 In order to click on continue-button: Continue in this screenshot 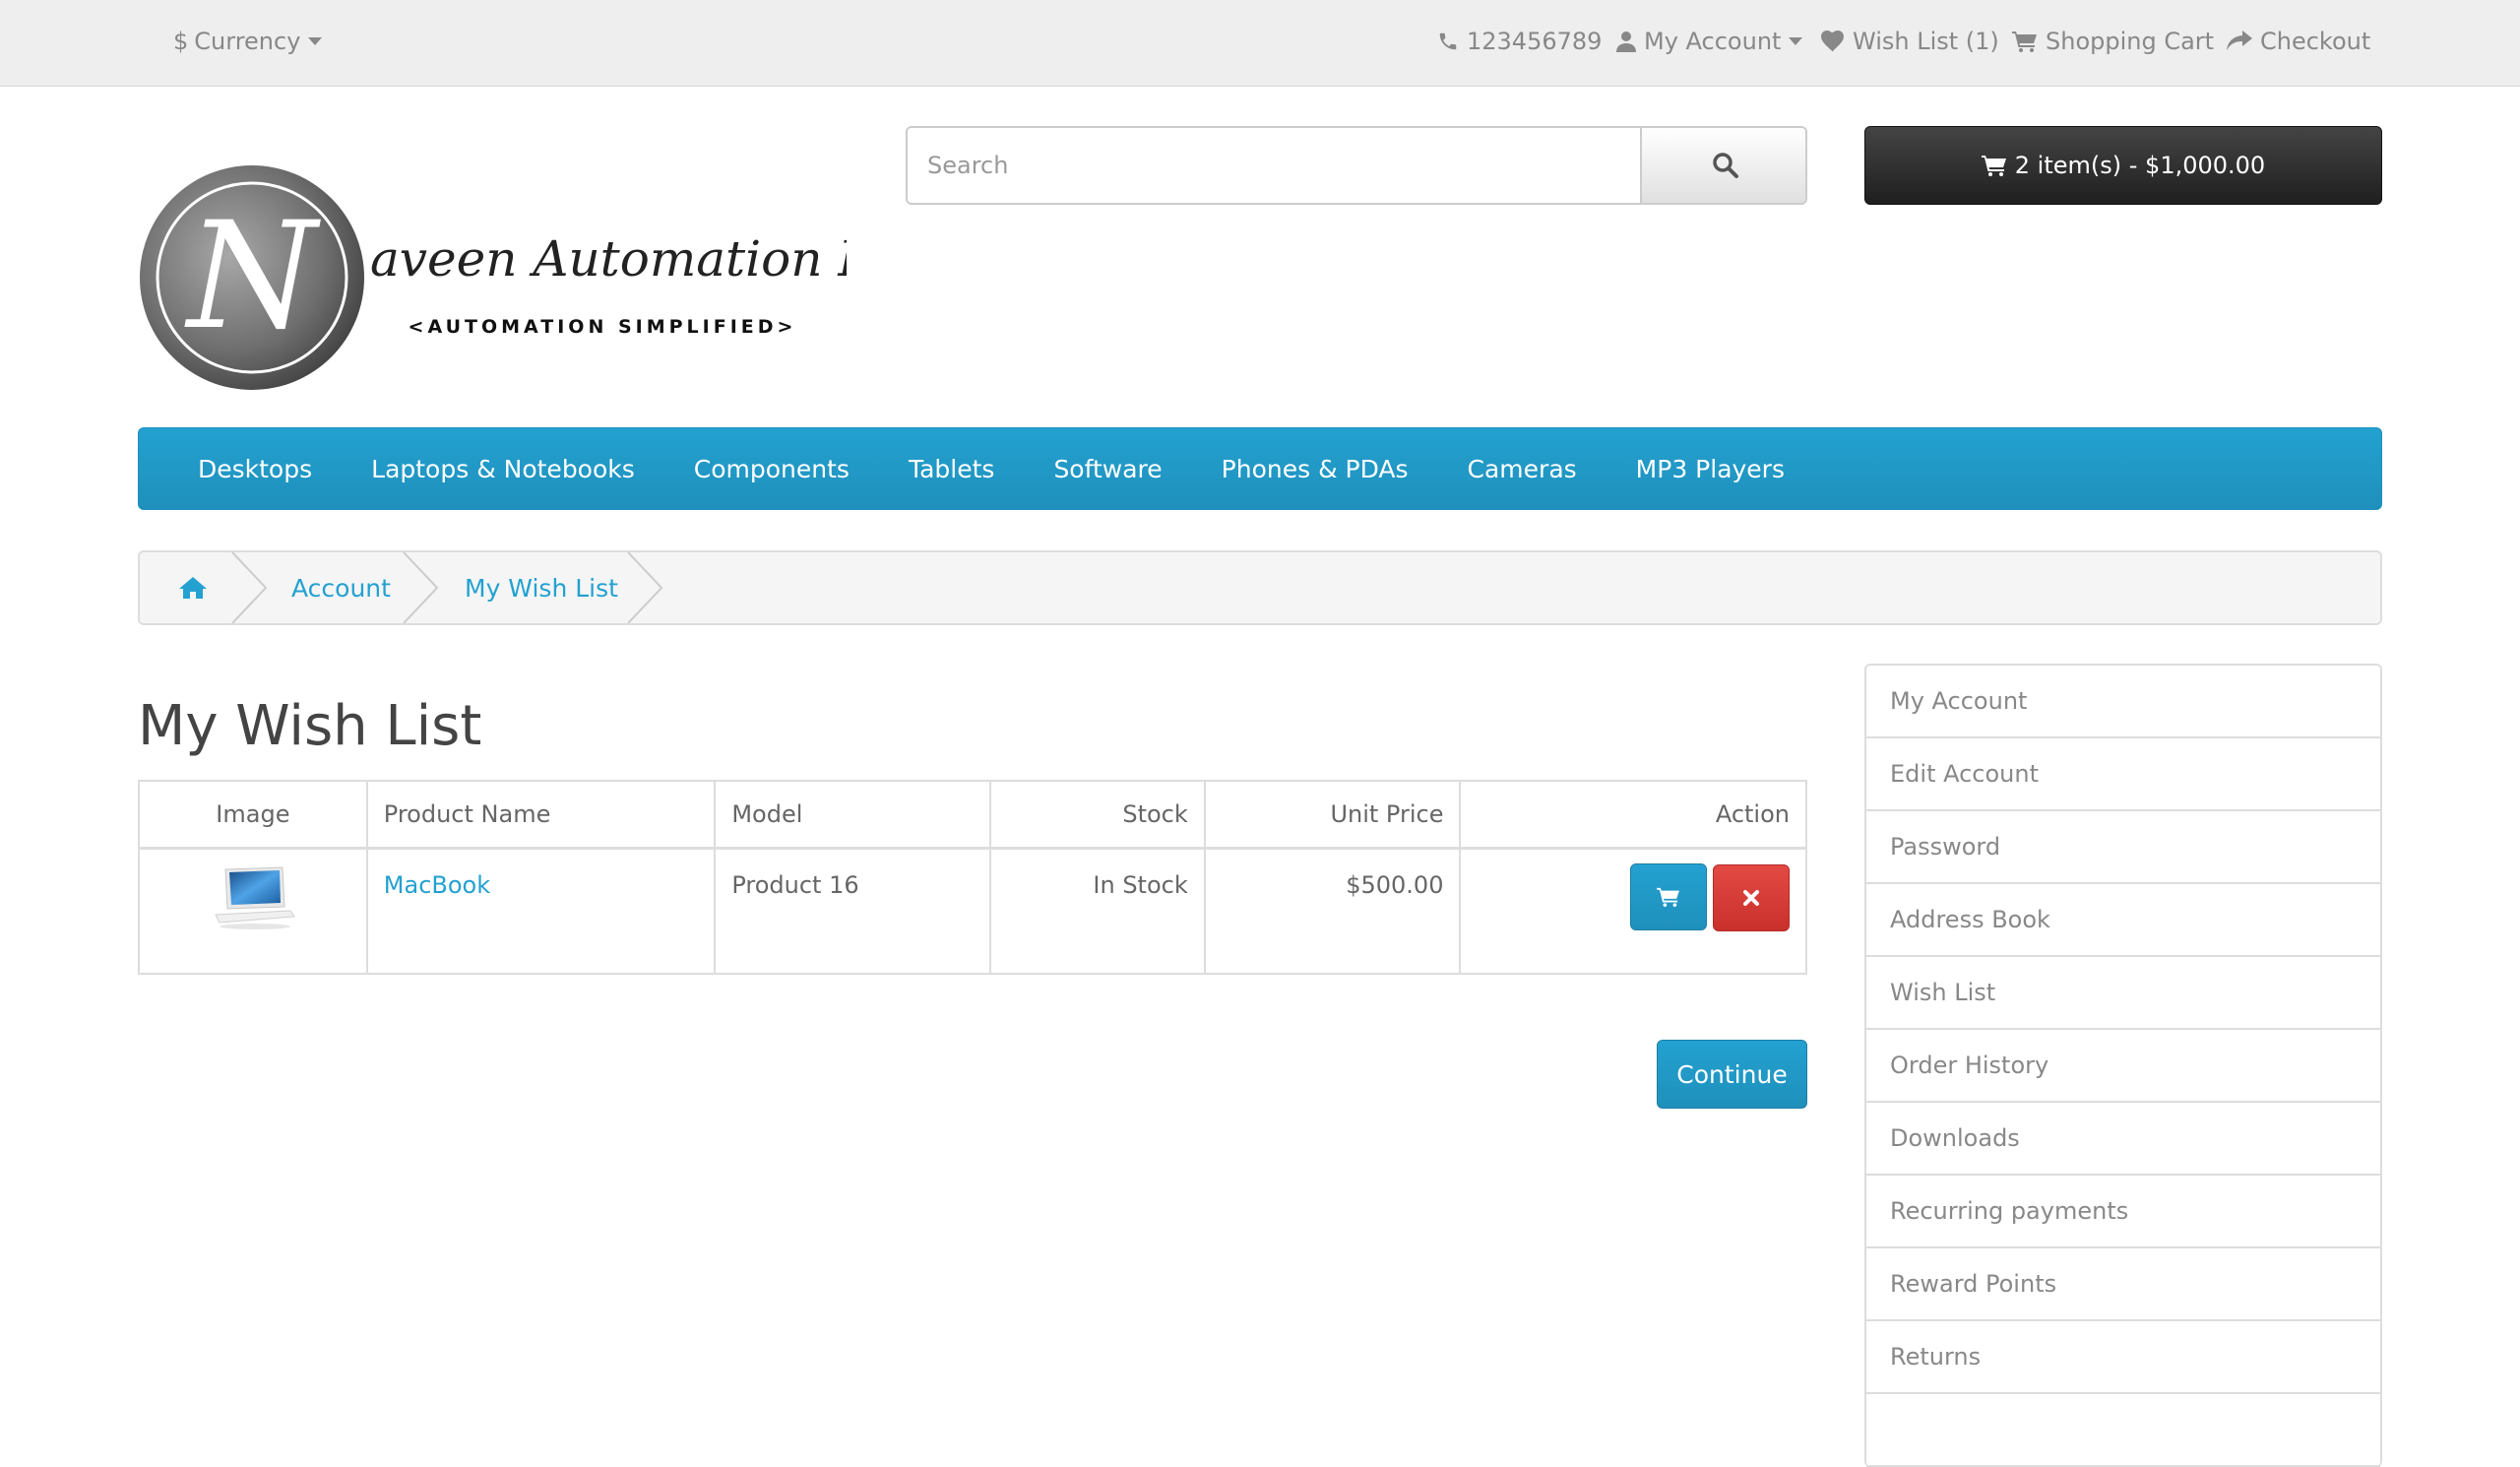, I will do `click(1732, 1074)`.